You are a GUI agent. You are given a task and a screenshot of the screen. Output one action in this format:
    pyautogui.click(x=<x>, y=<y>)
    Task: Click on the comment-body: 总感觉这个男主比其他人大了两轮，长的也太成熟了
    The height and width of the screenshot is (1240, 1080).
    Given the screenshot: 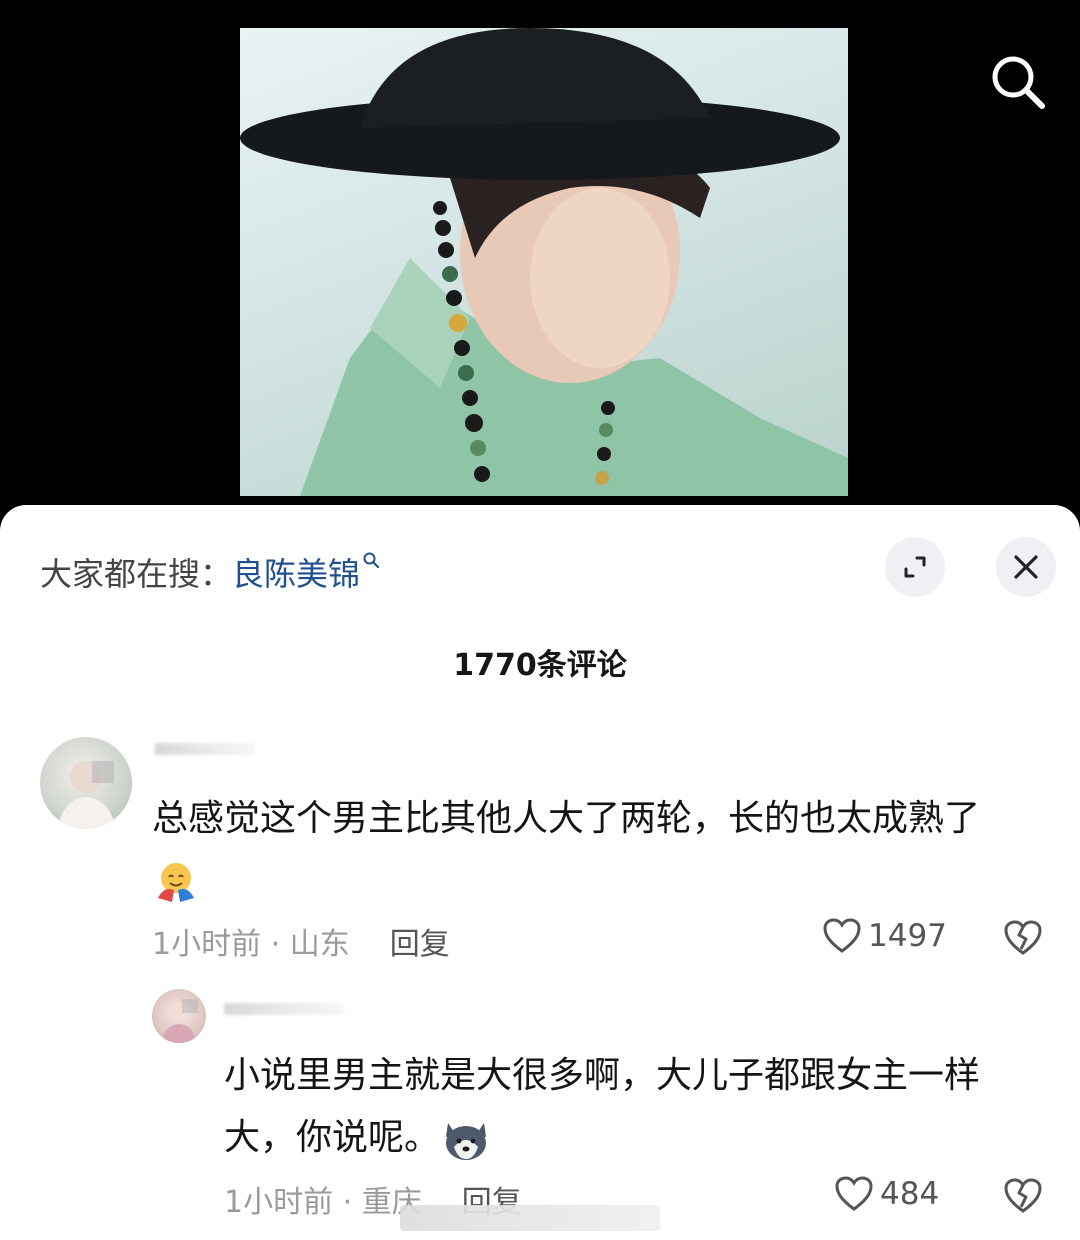 What is the action you would take?
    pyautogui.click(x=566, y=818)
    